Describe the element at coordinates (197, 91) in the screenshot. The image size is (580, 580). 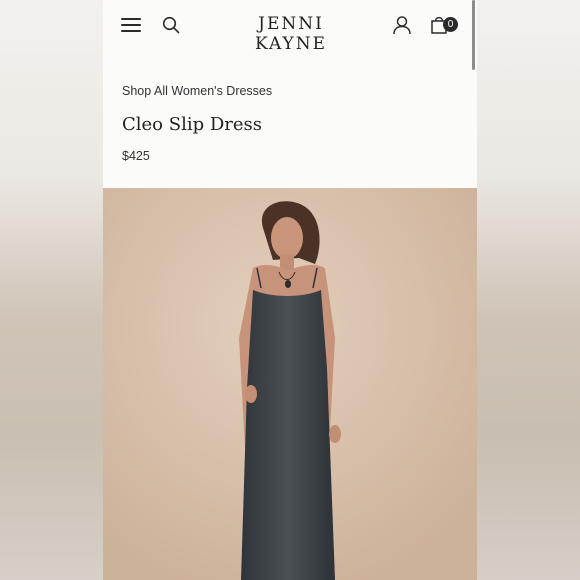
I see `breadcrumb: Shop All Women's Dresses` at that location.